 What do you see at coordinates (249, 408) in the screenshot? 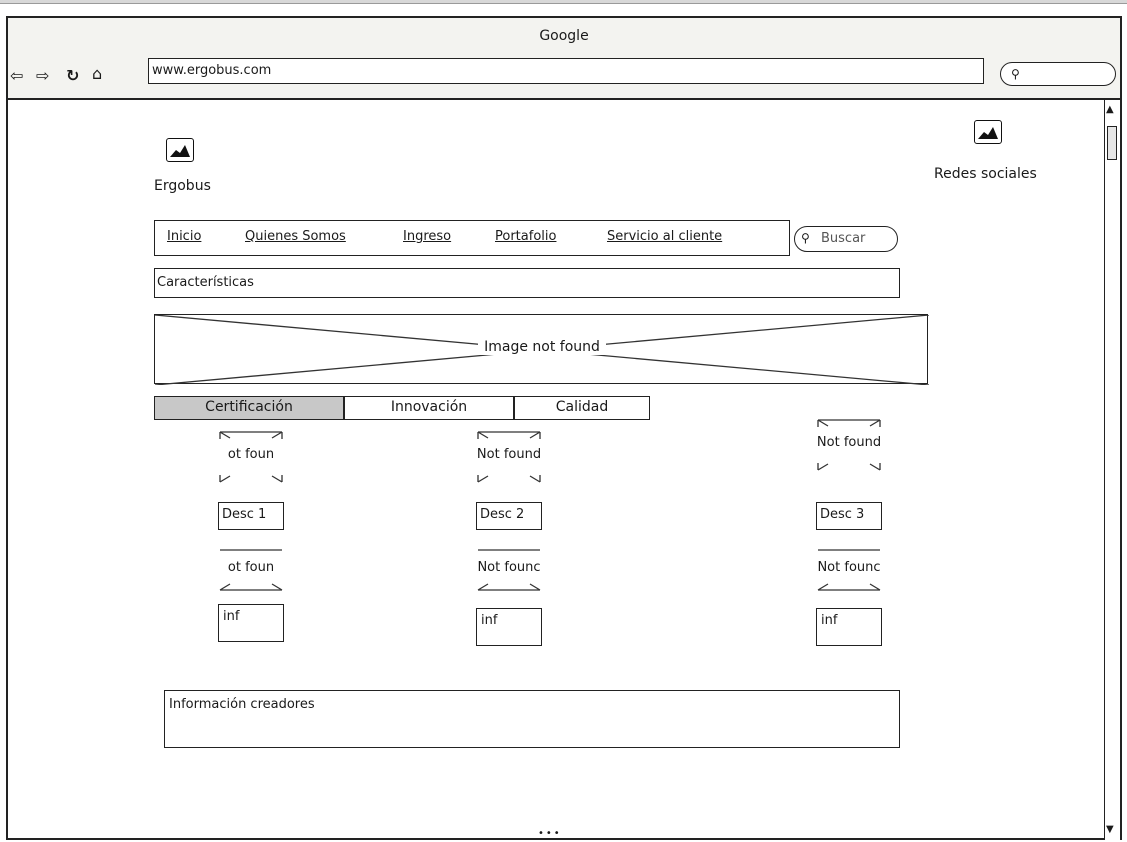
I see `tab-certificacion: Certificación` at bounding box center [249, 408].